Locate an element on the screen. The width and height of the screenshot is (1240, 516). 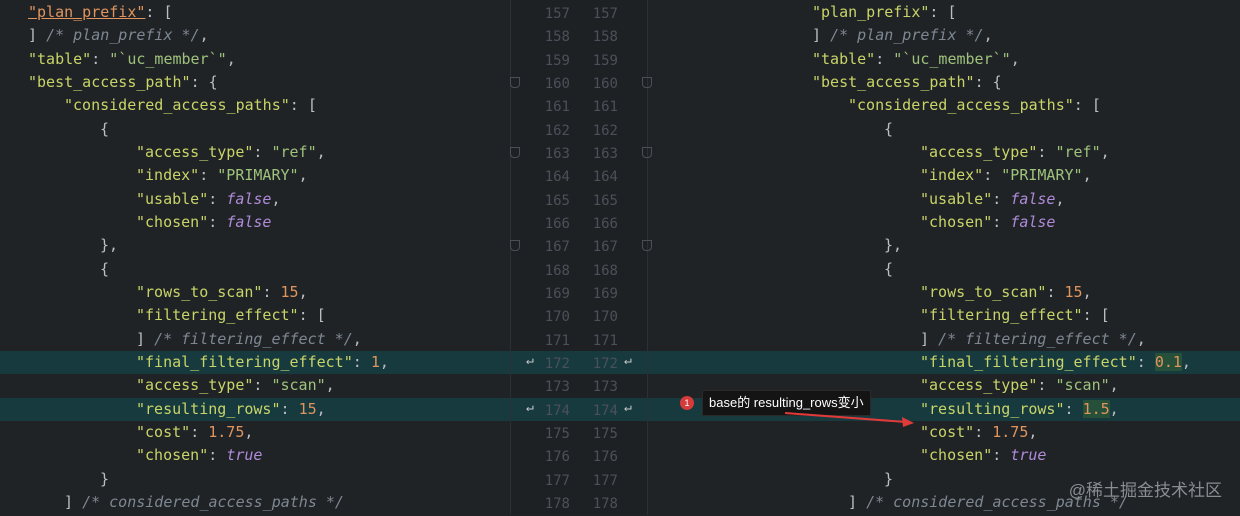
left-code-line: "usable": false, is located at coordinates (255, 199).